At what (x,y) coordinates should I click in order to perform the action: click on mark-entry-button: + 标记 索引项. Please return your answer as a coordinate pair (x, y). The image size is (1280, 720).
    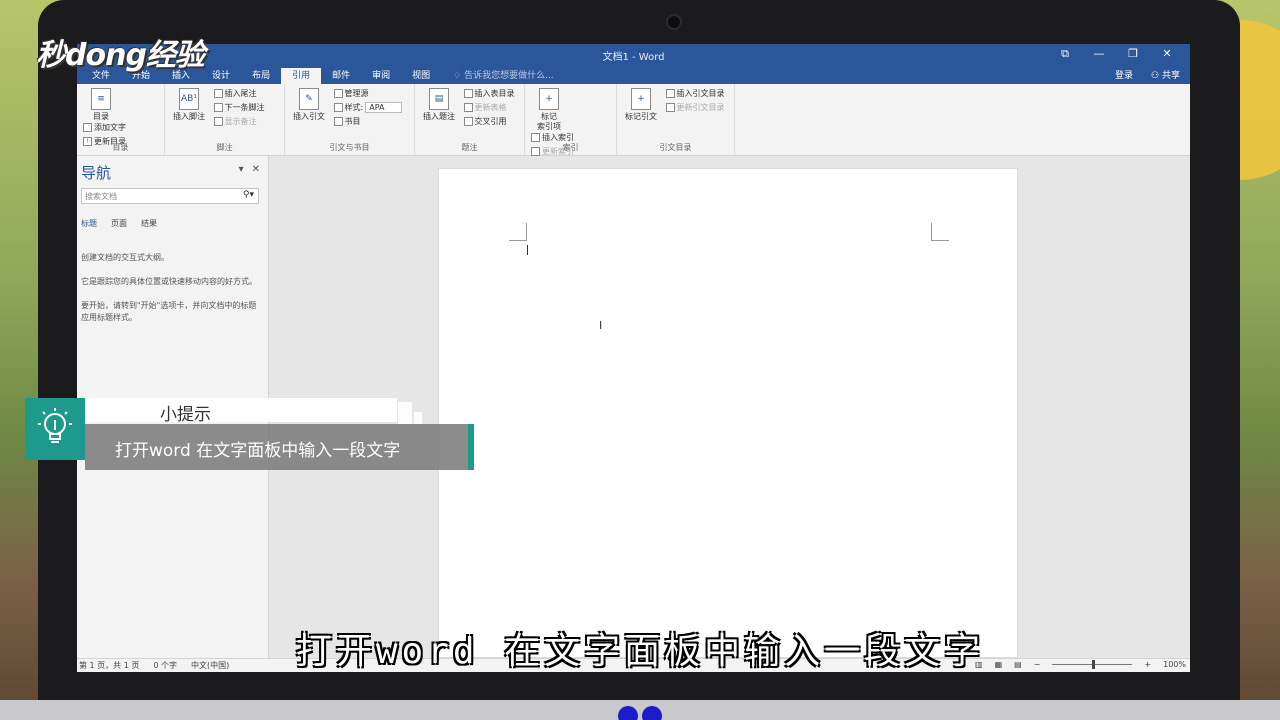
    Looking at the image, I should click on (549, 110).